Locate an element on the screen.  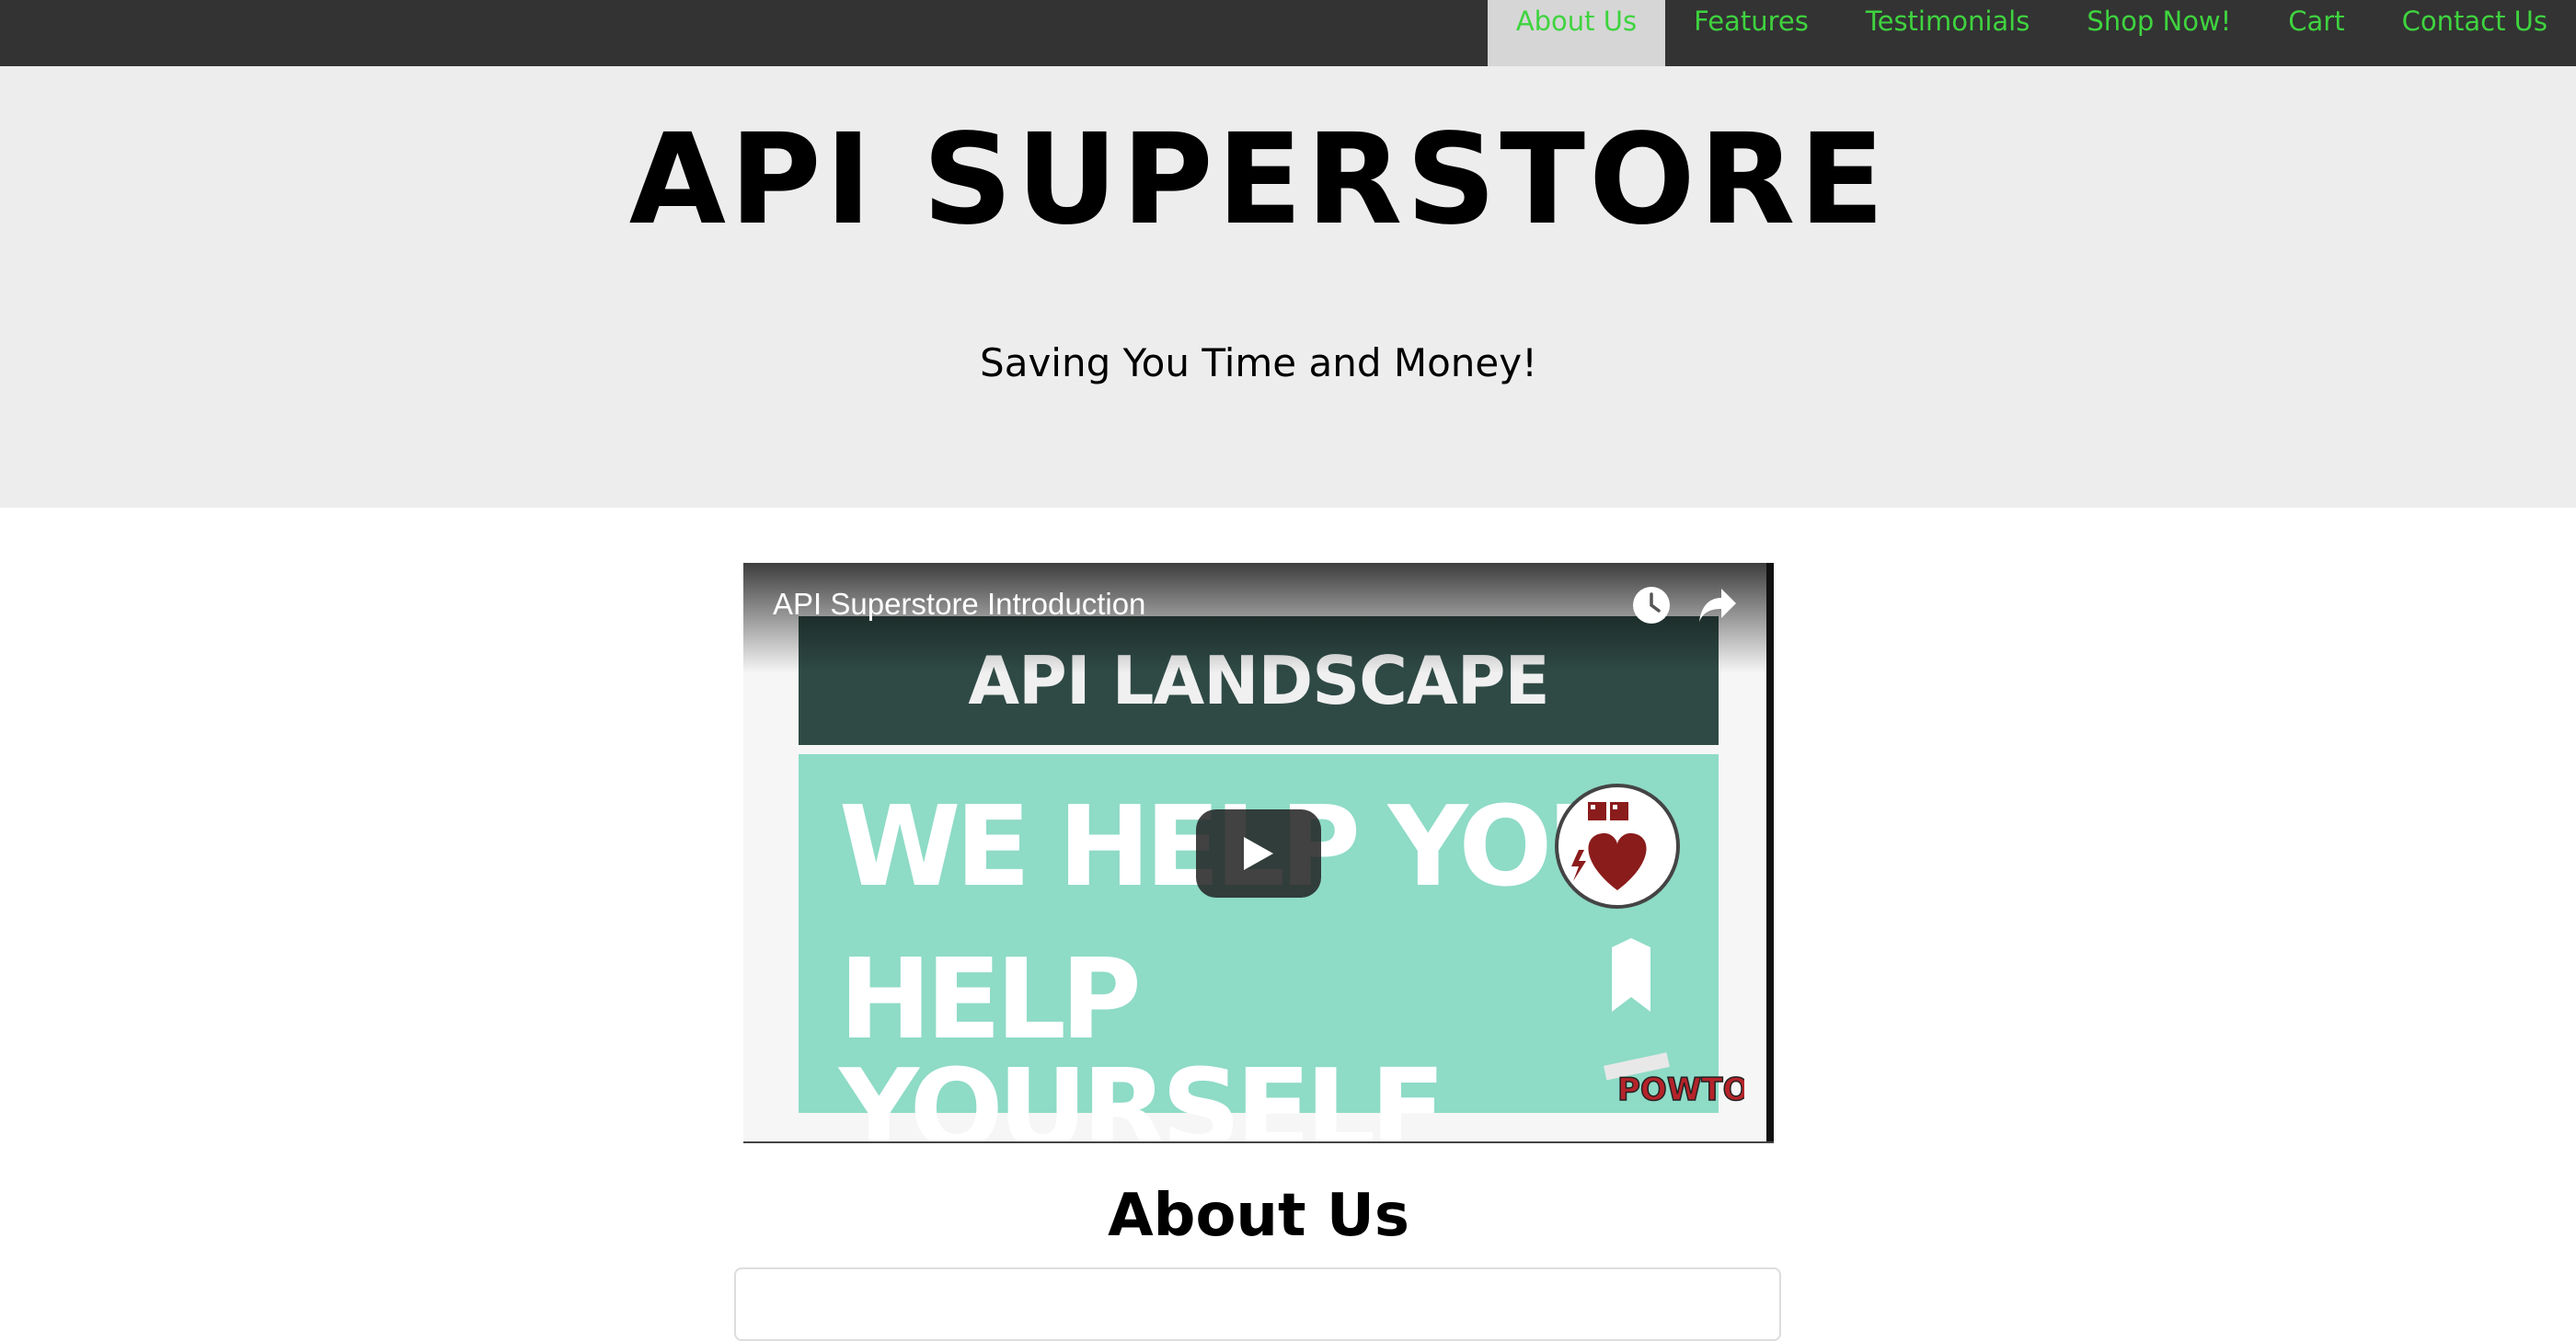
section-divider is located at coordinates (1258, 1142).